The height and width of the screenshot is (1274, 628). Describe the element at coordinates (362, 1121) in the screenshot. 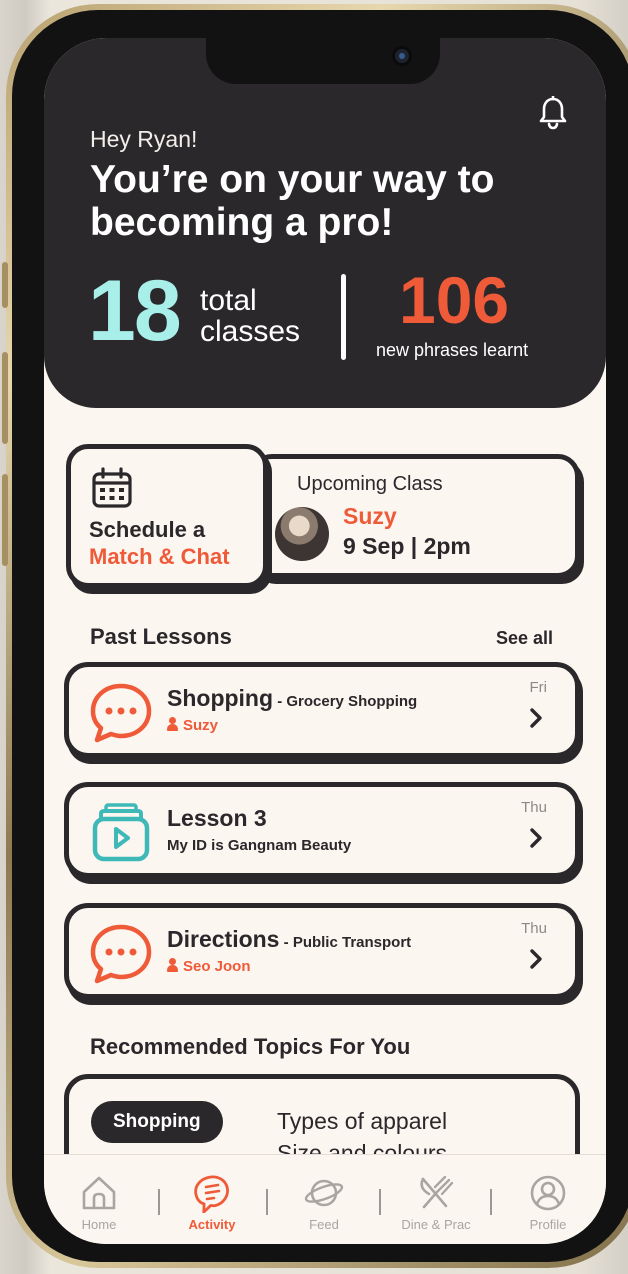

I see `topic-item: Types of apparel` at that location.